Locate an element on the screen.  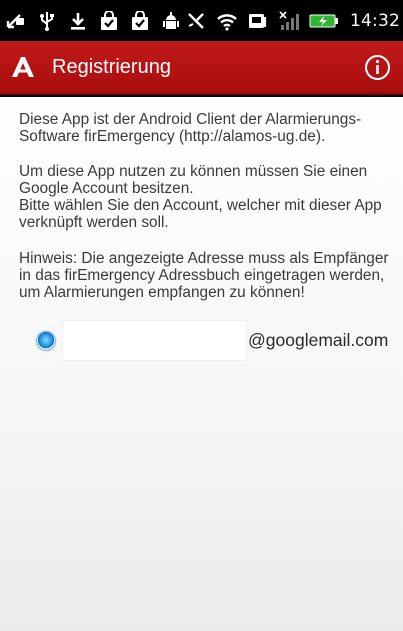
signal-icon is located at coordinates (289, 21).